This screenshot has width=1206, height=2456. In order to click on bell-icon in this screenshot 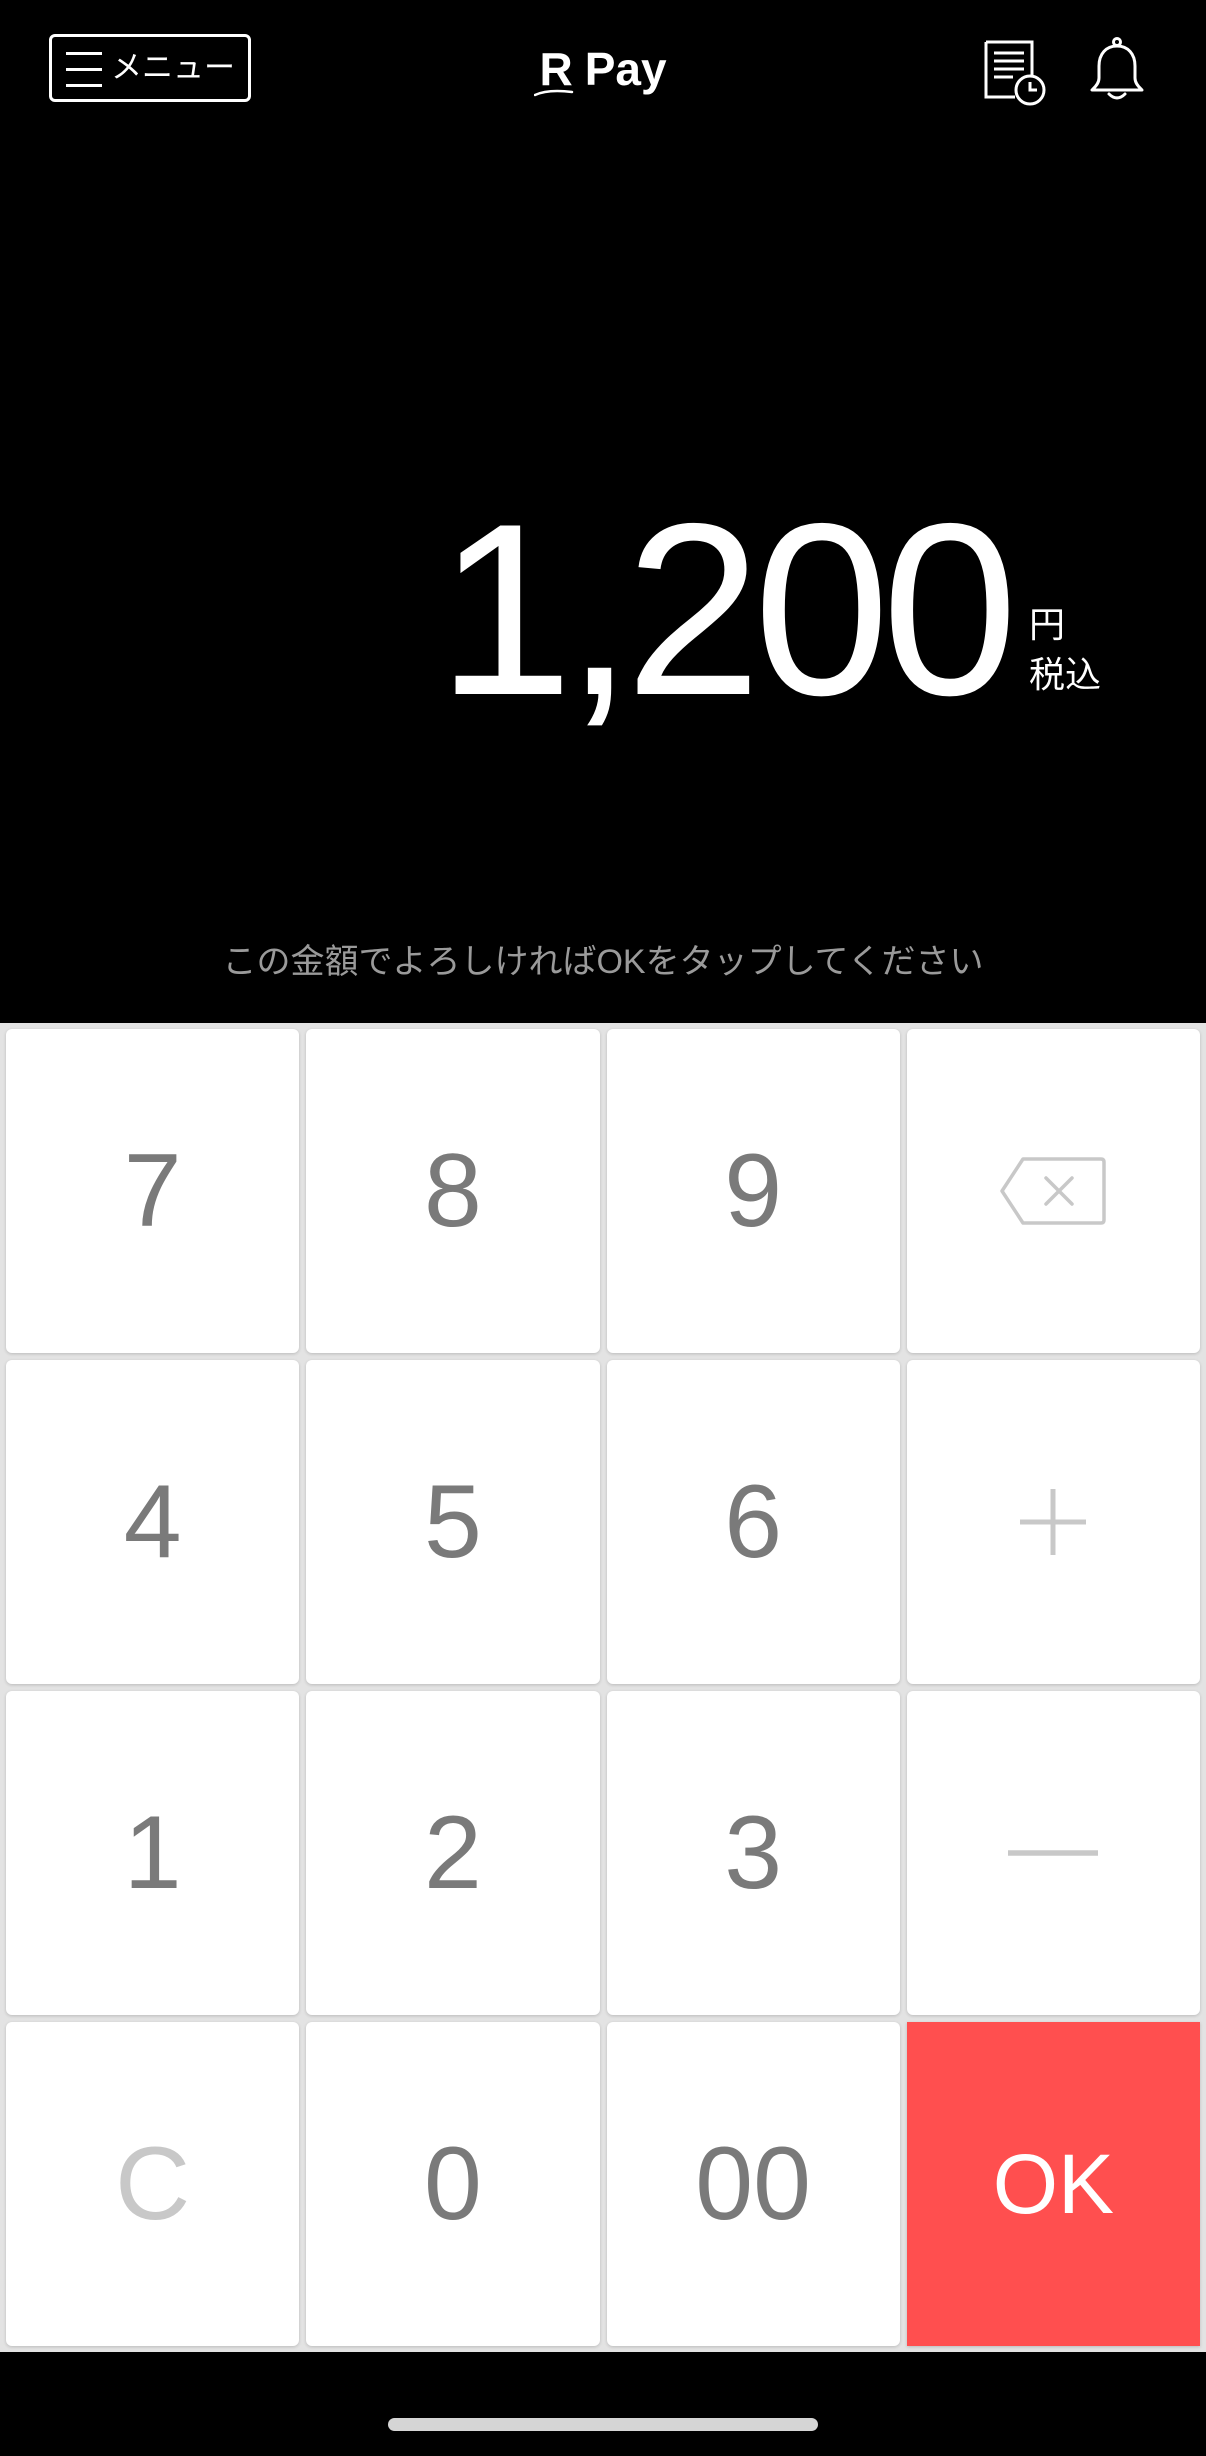, I will do `click(1117, 68)`.